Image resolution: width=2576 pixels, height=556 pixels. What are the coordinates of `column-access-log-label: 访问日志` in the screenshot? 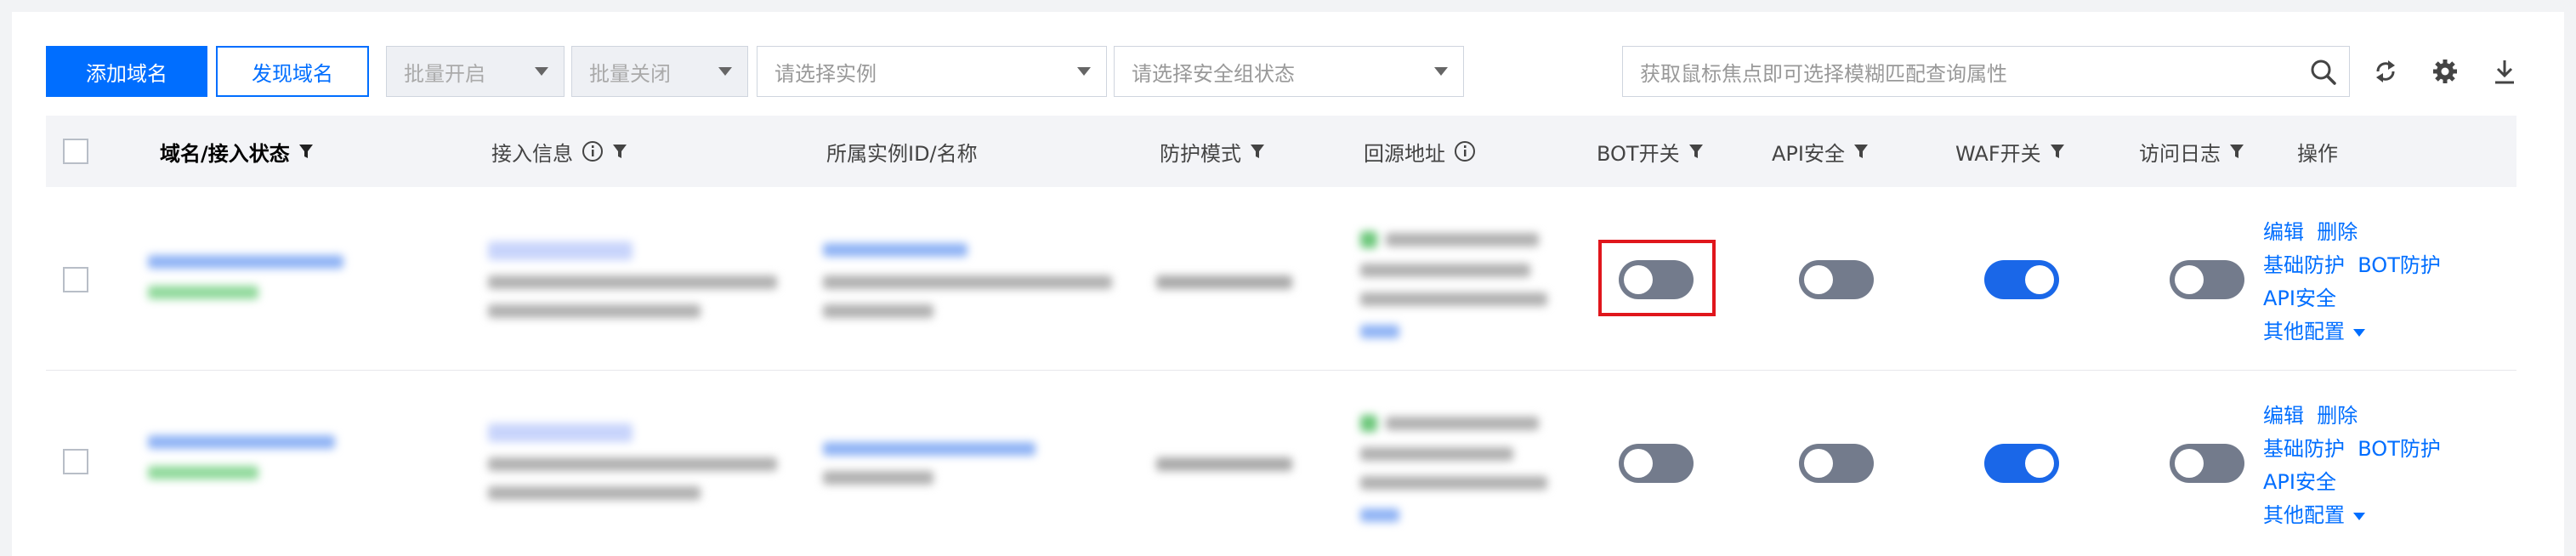 It's located at (2180, 153).